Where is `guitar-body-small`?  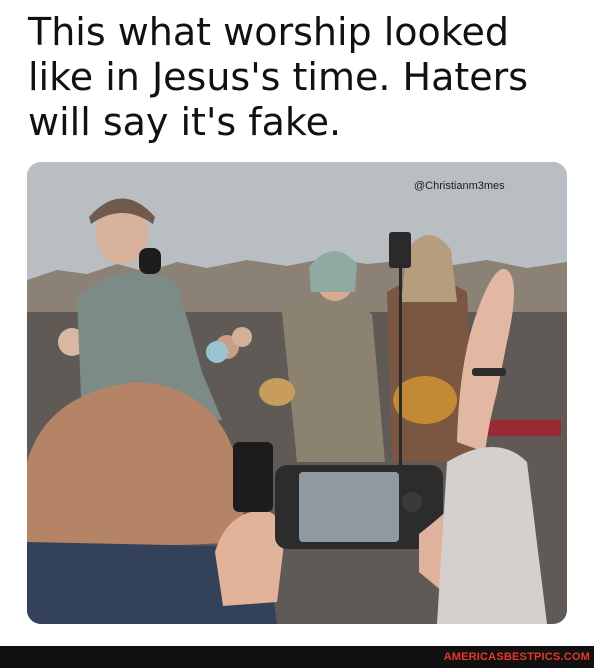 guitar-body-small is located at coordinates (277, 392).